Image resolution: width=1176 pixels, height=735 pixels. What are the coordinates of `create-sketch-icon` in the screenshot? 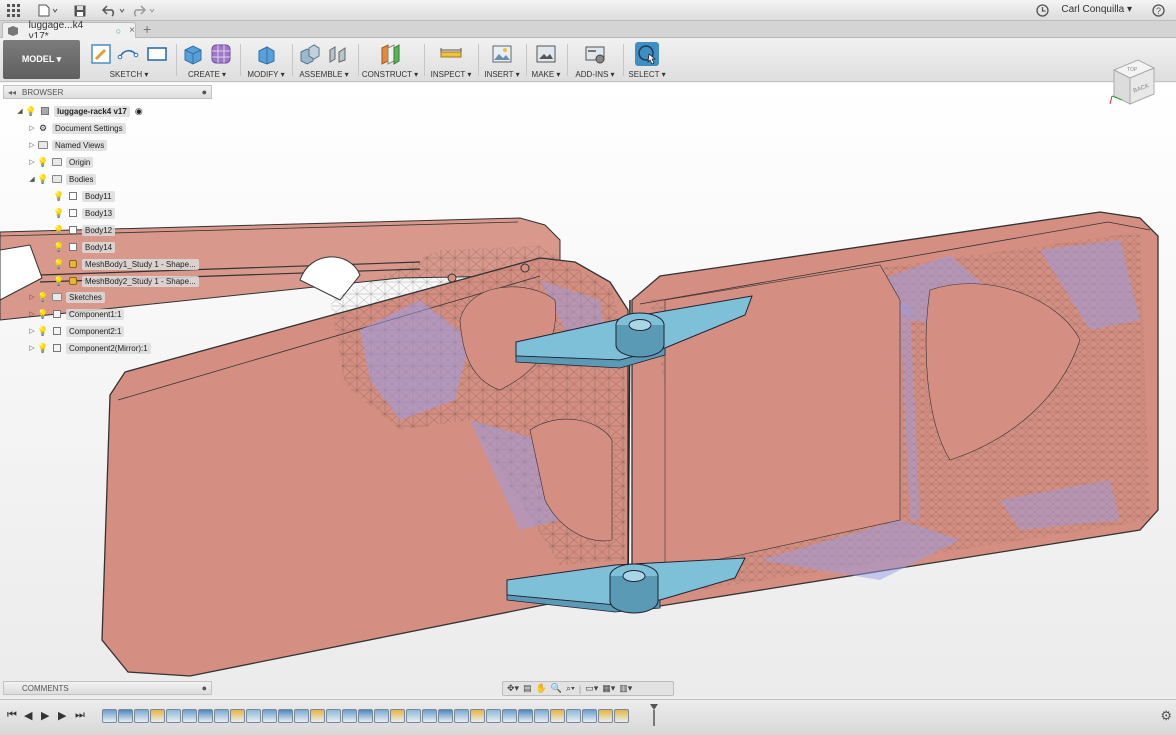 It's located at (101, 54).